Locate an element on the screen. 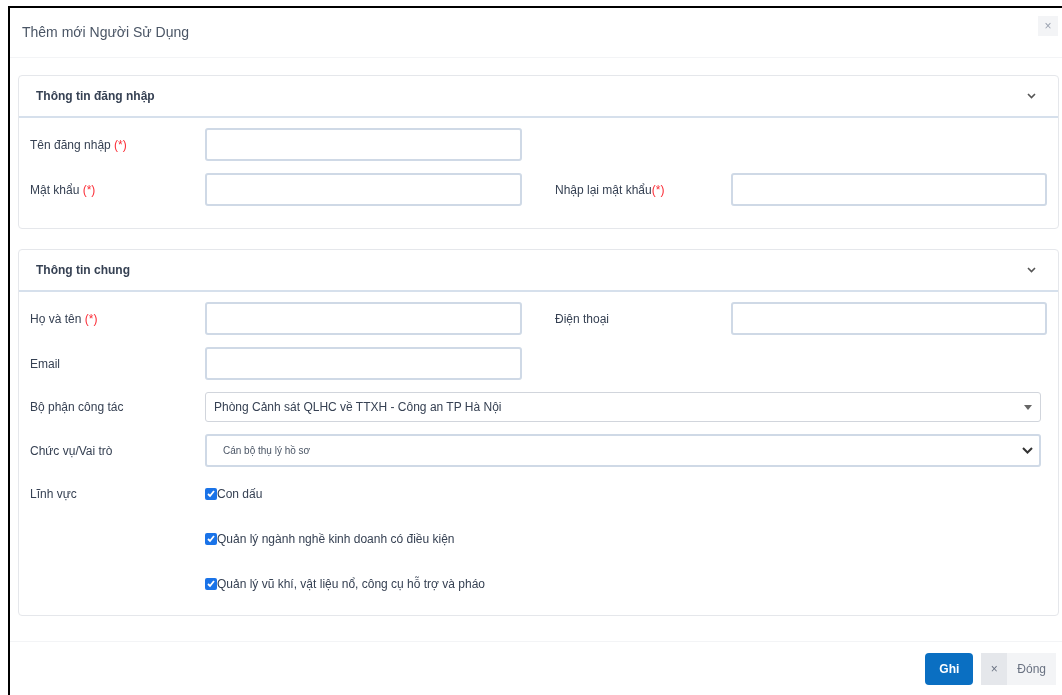  field-label: Chức vụ/Vai trò is located at coordinates (72, 451).